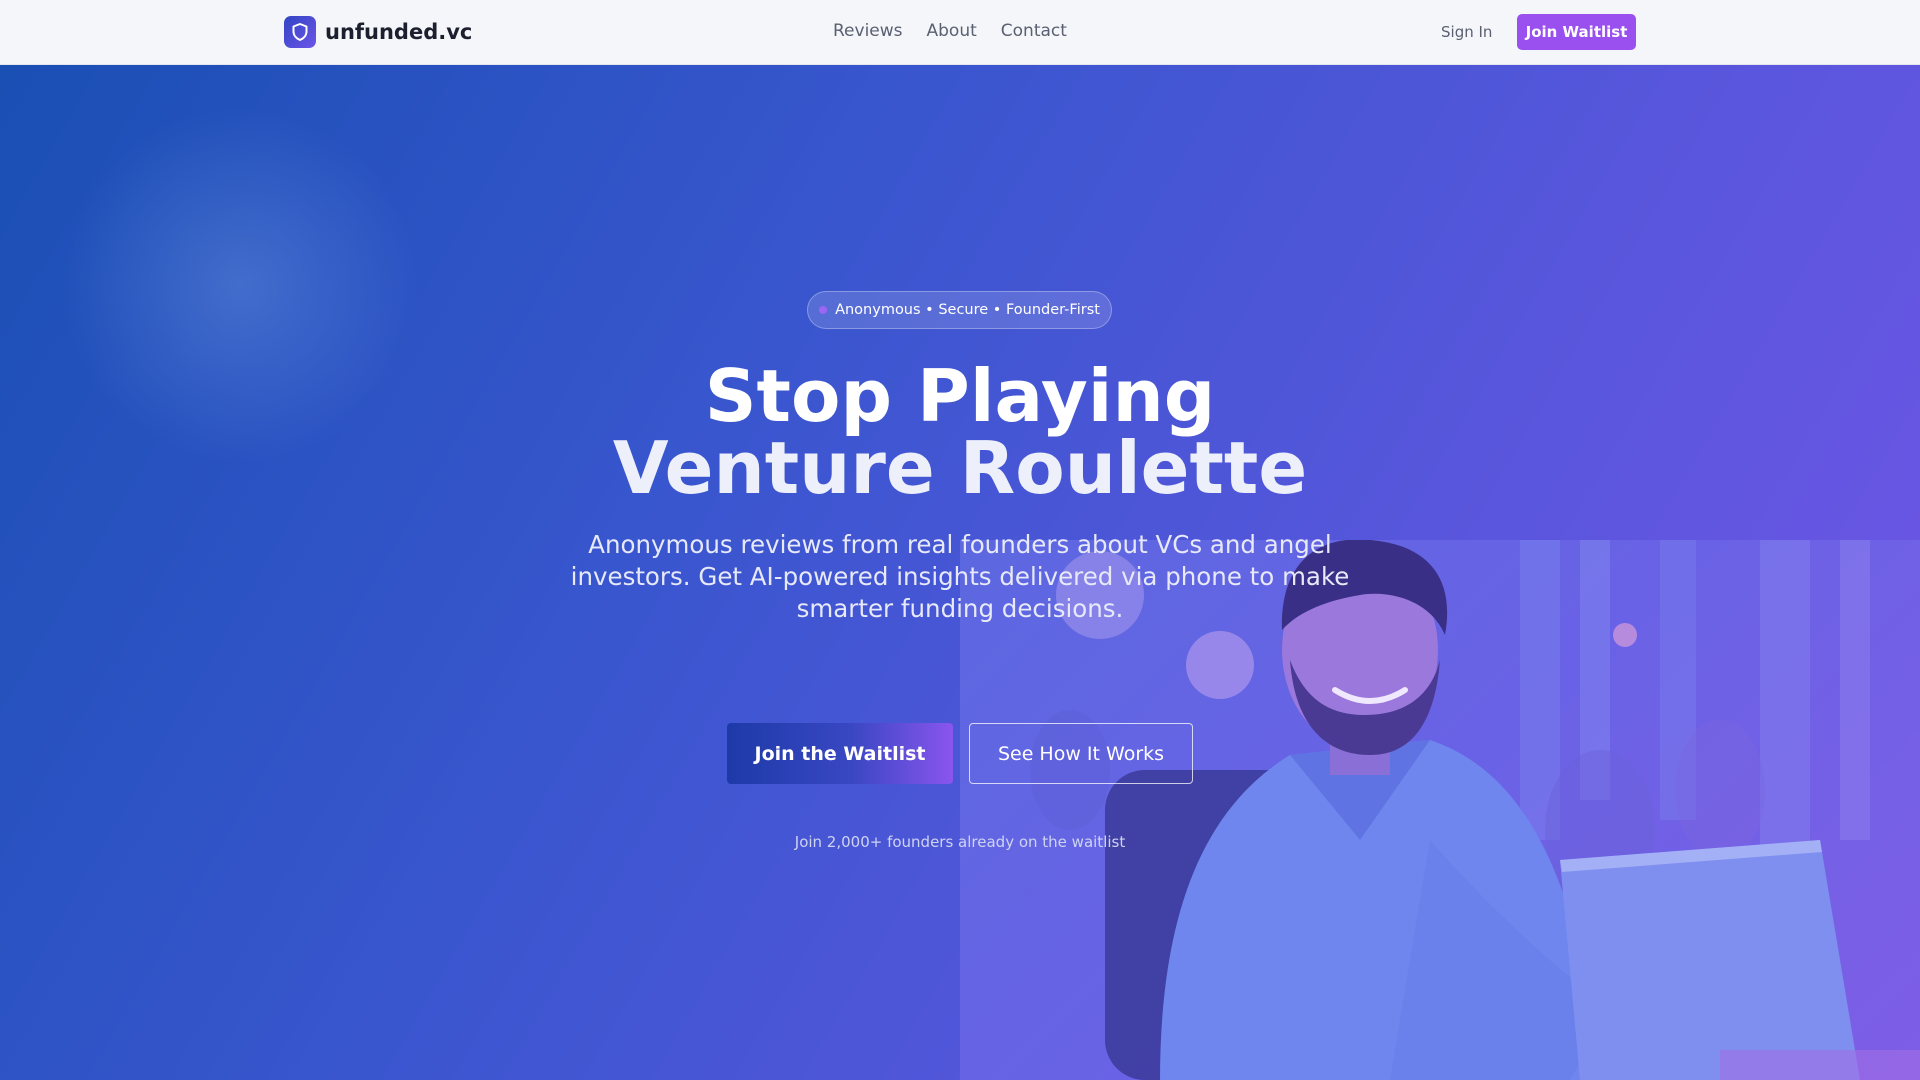 This screenshot has width=1920, height=1080. I want to click on join-waitlist-nav-button: Join Waitlist, so click(1576, 32).